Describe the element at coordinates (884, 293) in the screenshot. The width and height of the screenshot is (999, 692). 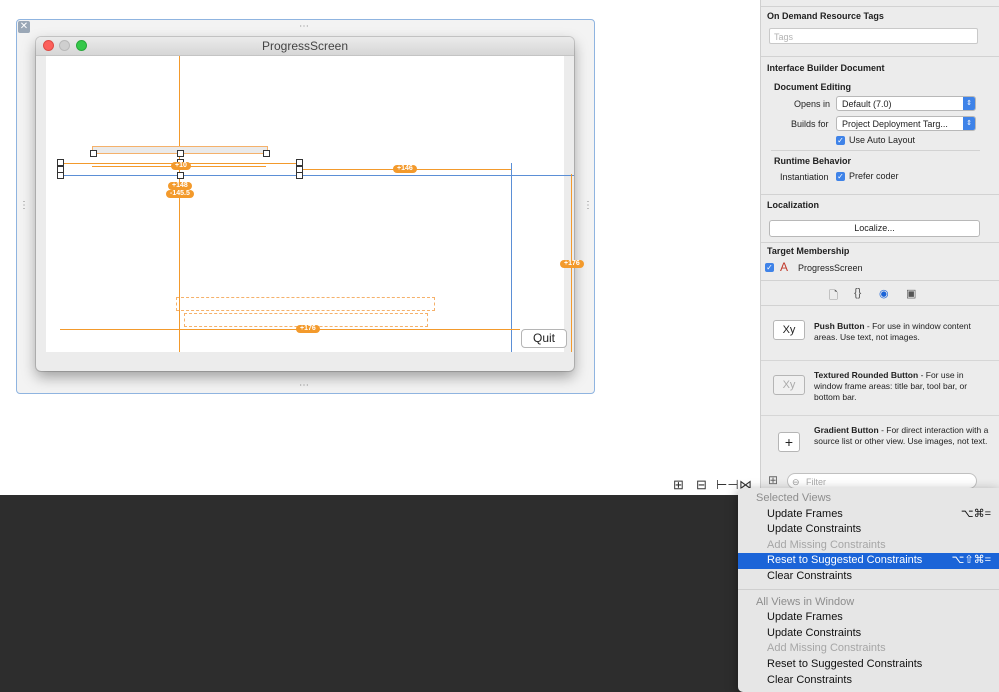
I see `object-library-icon: ◉` at that location.